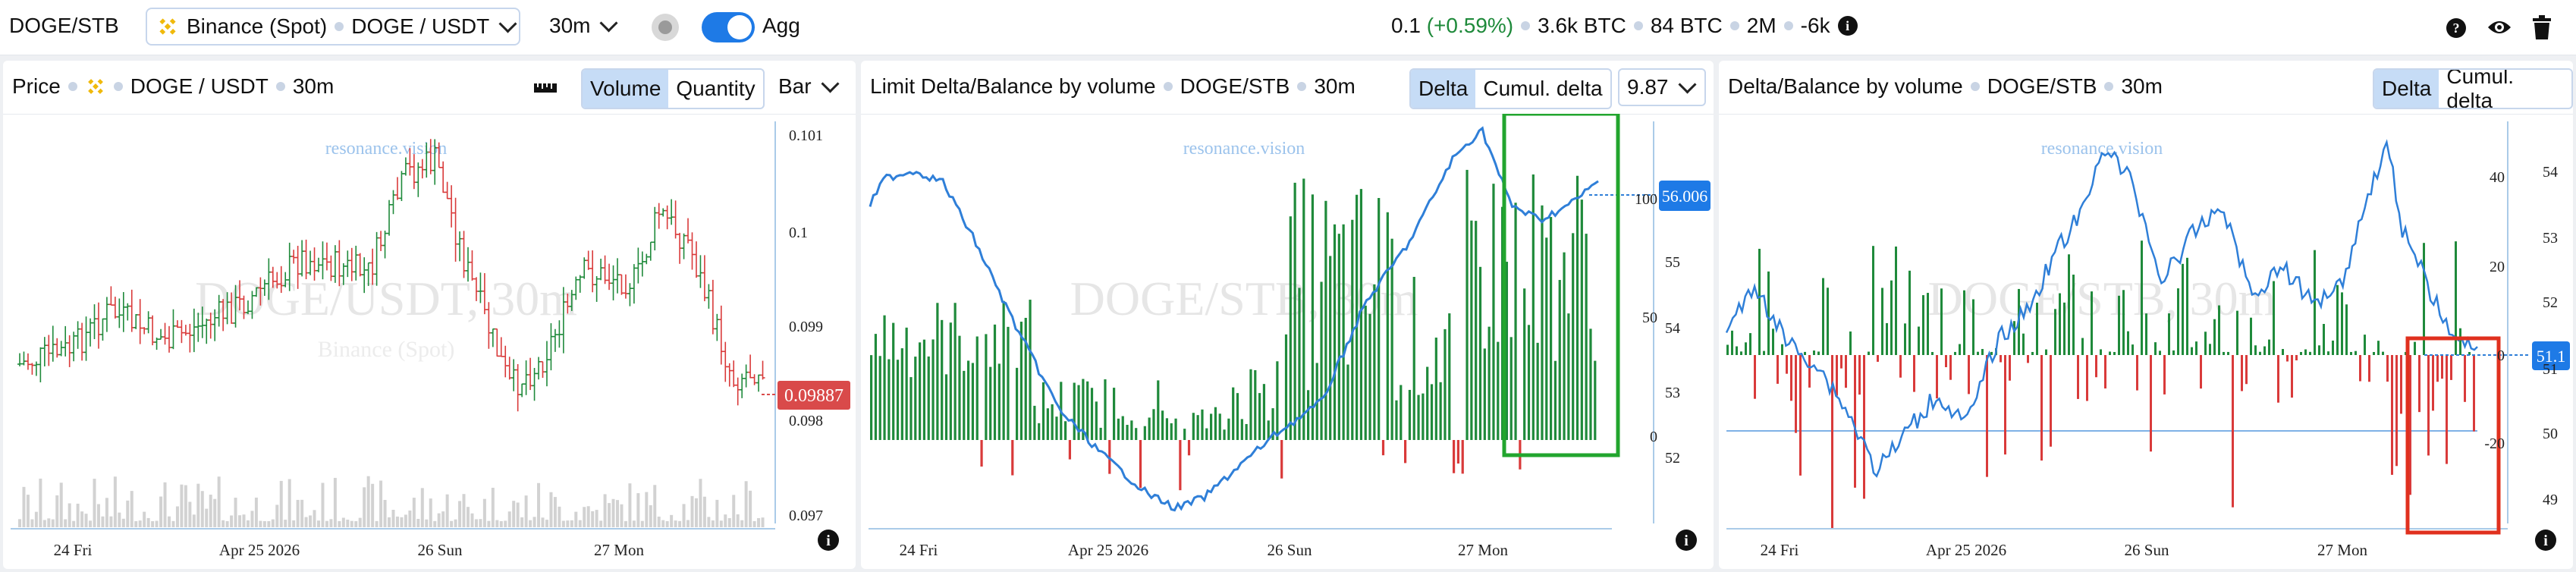 This screenshot has height=572, width=2576. What do you see at coordinates (95, 86) in the screenshot?
I see `binance-icon` at bounding box center [95, 86].